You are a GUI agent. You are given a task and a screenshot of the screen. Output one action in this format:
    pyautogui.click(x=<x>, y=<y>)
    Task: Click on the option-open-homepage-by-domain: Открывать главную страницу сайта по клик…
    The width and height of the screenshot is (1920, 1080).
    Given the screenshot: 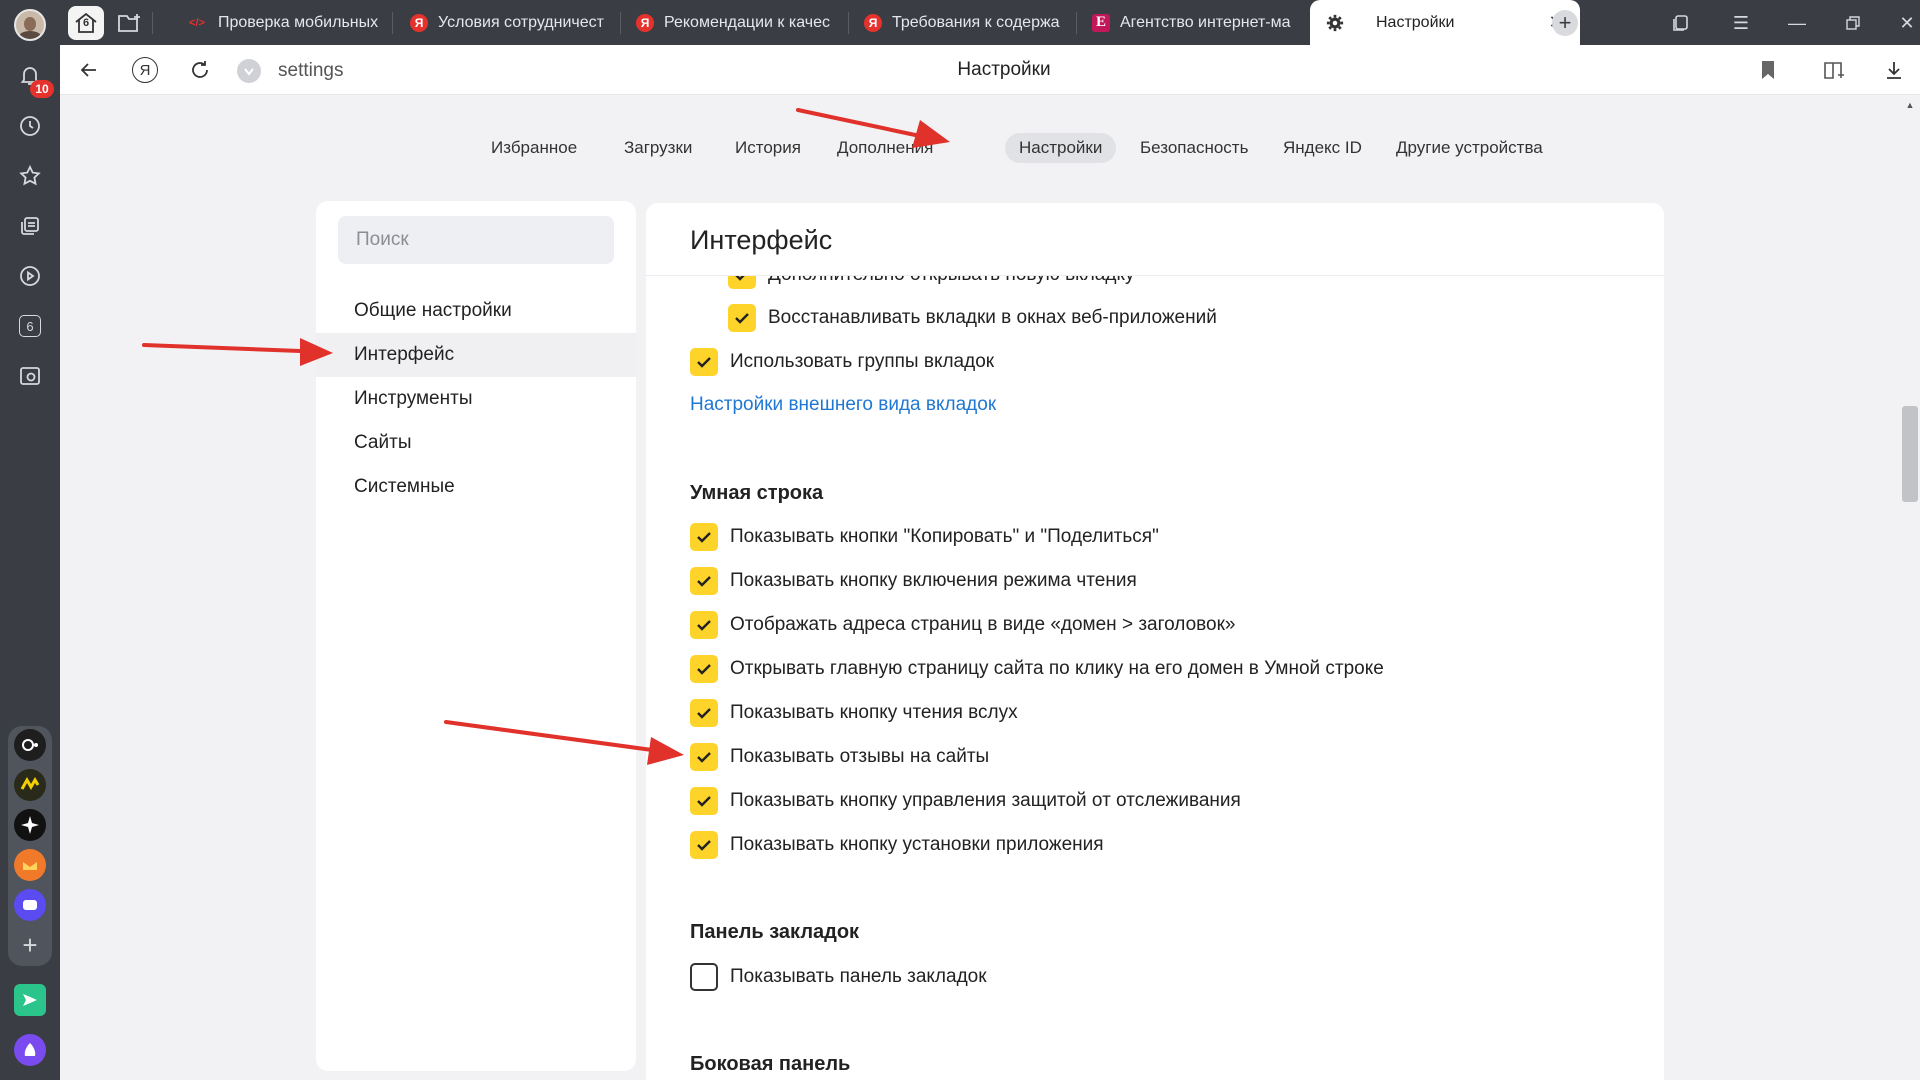 What is the action you would take?
    pyautogui.click(x=1037, y=669)
    